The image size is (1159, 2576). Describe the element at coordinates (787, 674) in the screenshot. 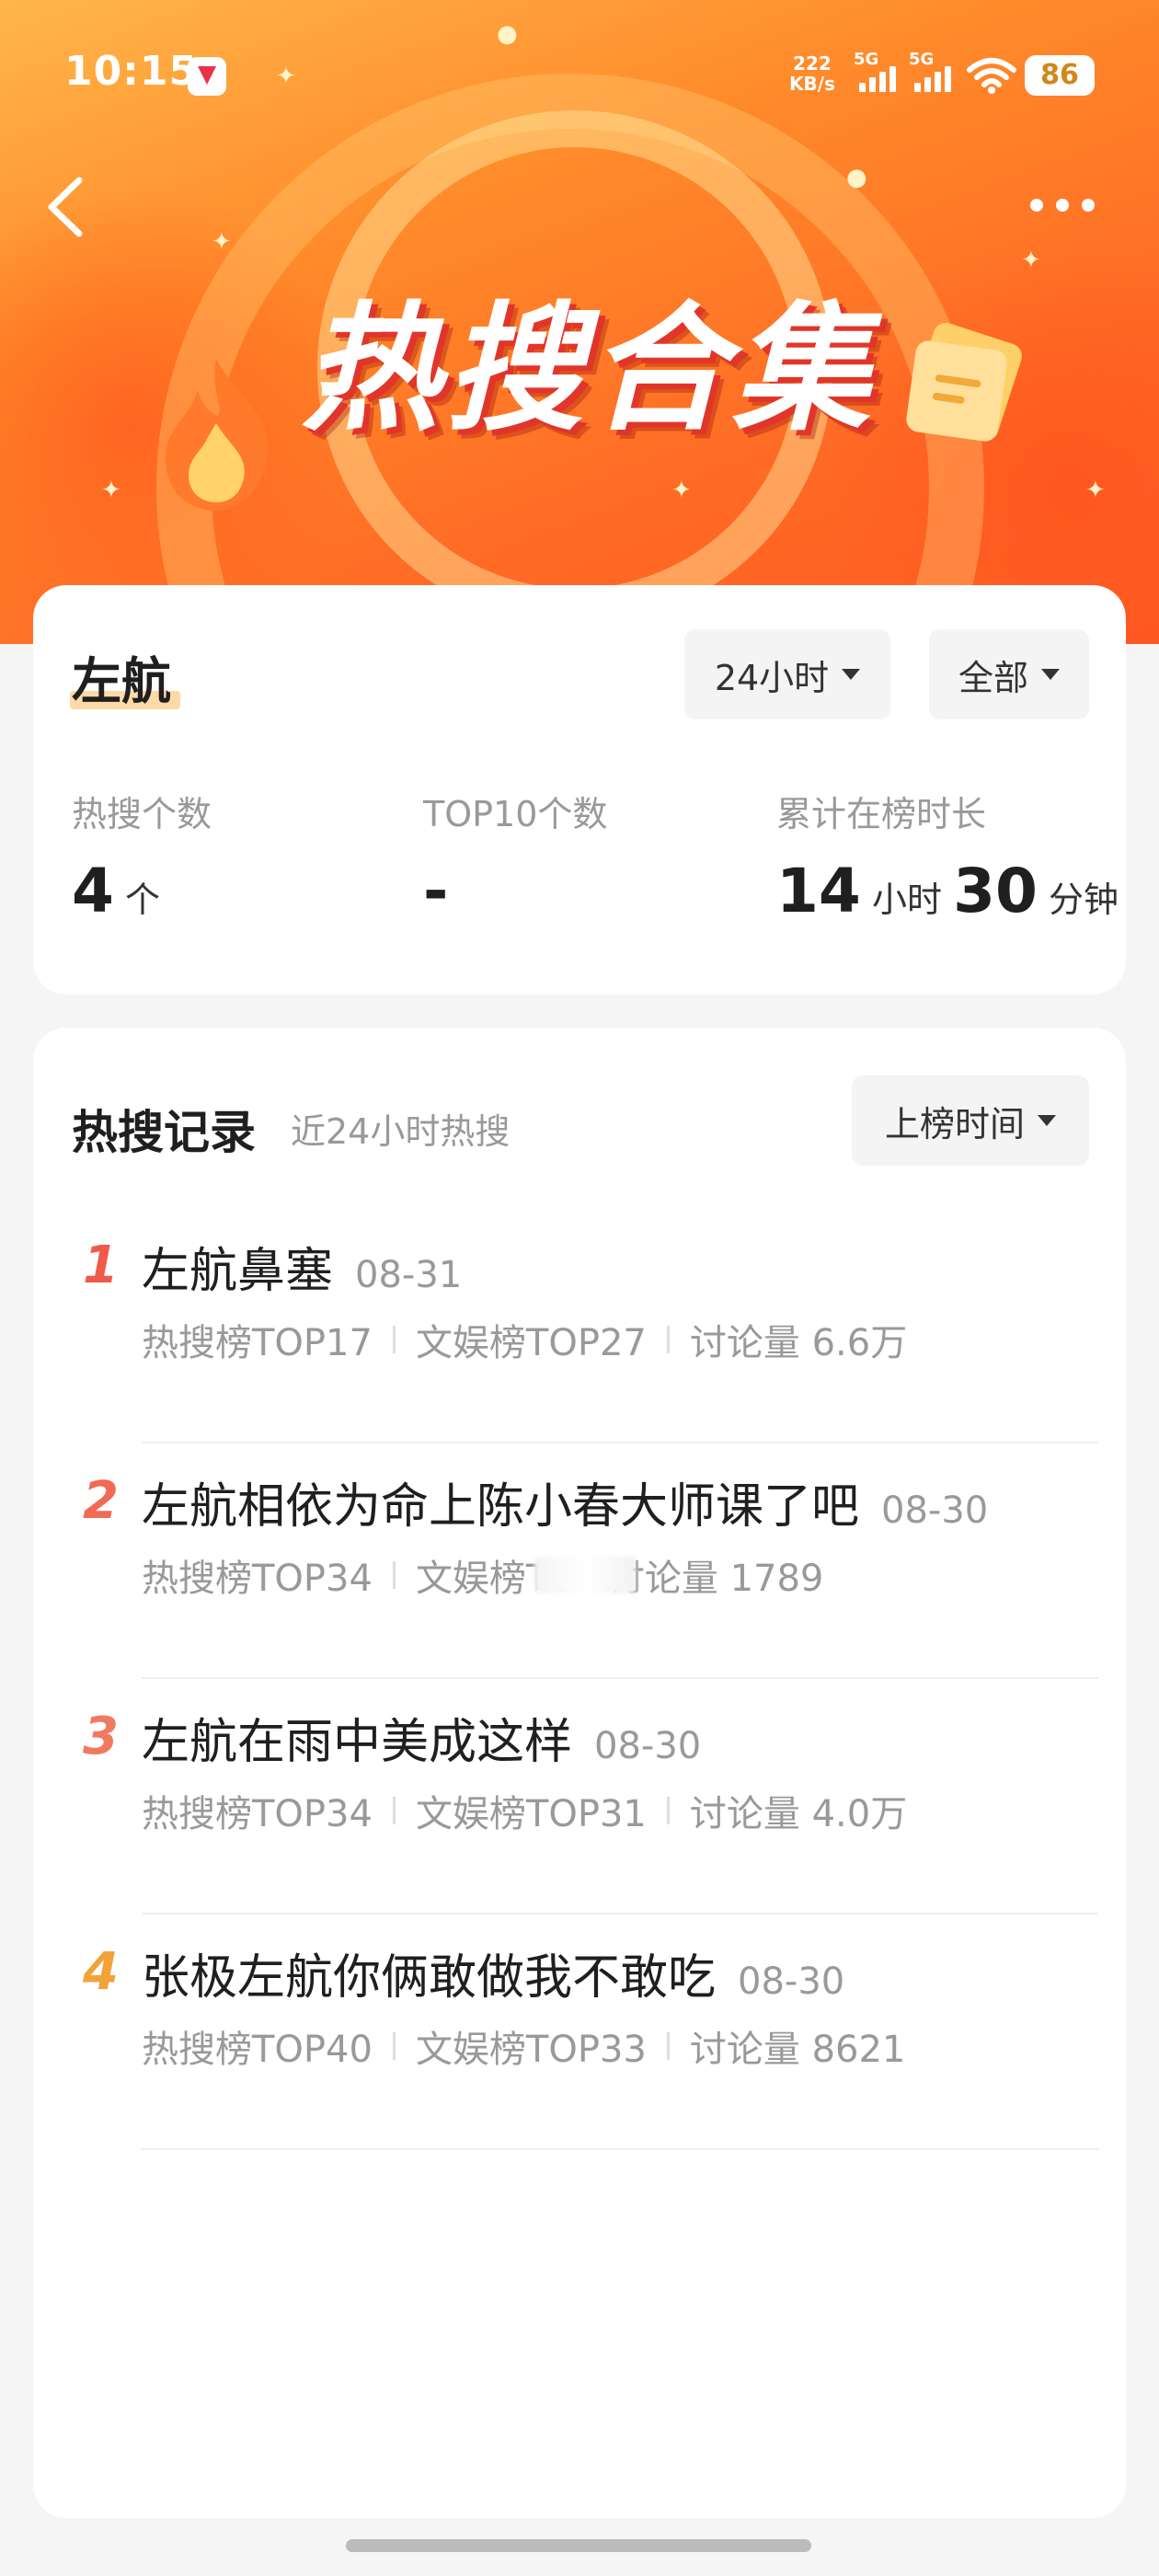

I see `time-filter-dropdown: 24小时` at that location.